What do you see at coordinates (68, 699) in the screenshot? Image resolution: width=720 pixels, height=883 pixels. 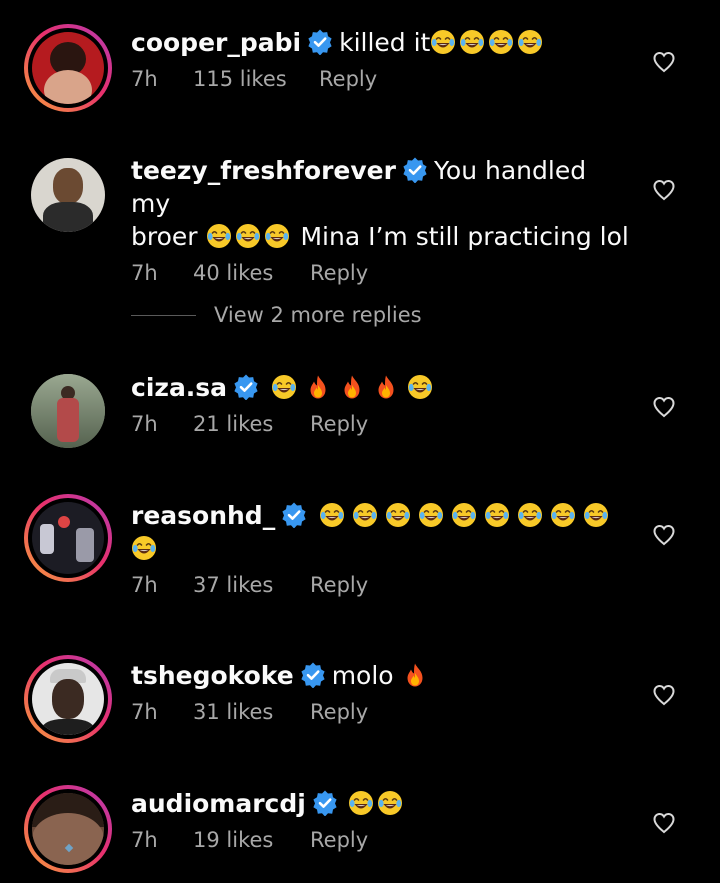 I see `avatar-tshegokoke` at bounding box center [68, 699].